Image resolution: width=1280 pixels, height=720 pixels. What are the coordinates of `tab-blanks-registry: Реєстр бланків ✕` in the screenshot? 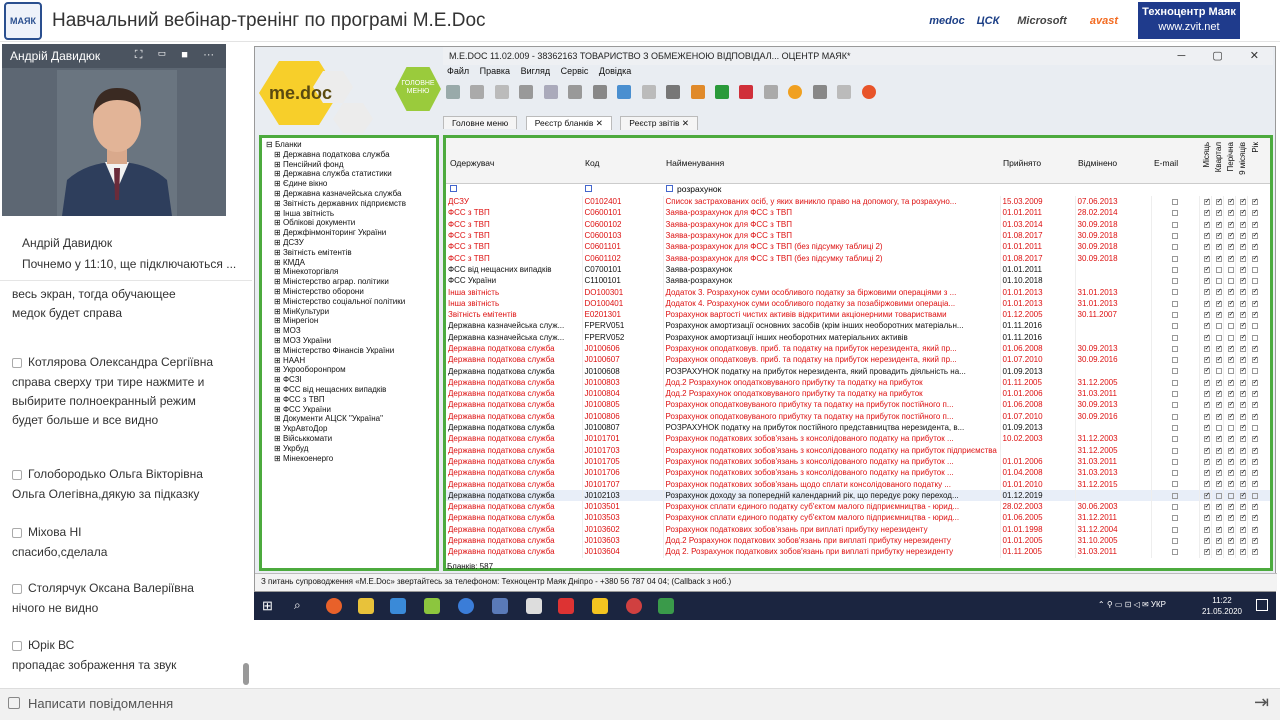 It's located at (568, 123).